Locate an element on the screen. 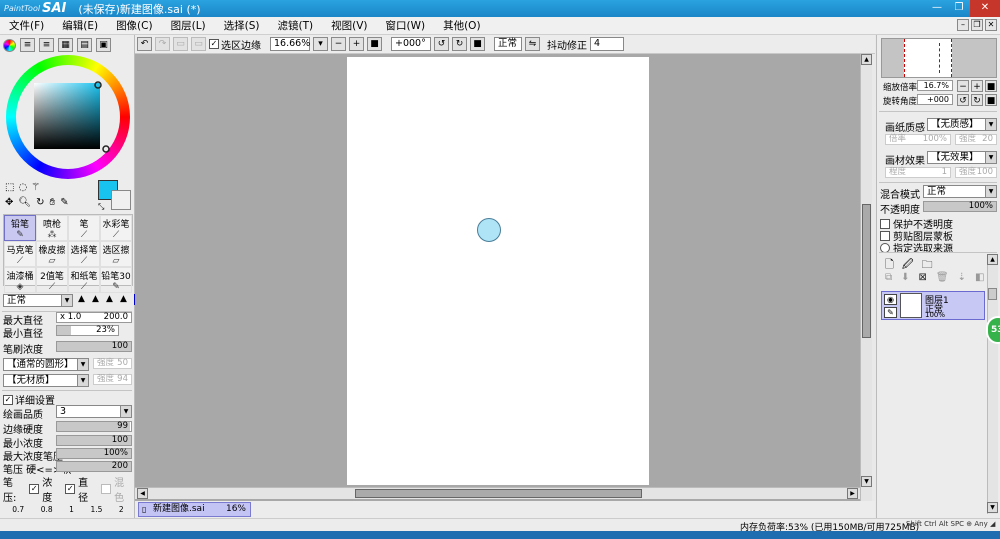  density-slider: 100 is located at coordinates (94, 346).